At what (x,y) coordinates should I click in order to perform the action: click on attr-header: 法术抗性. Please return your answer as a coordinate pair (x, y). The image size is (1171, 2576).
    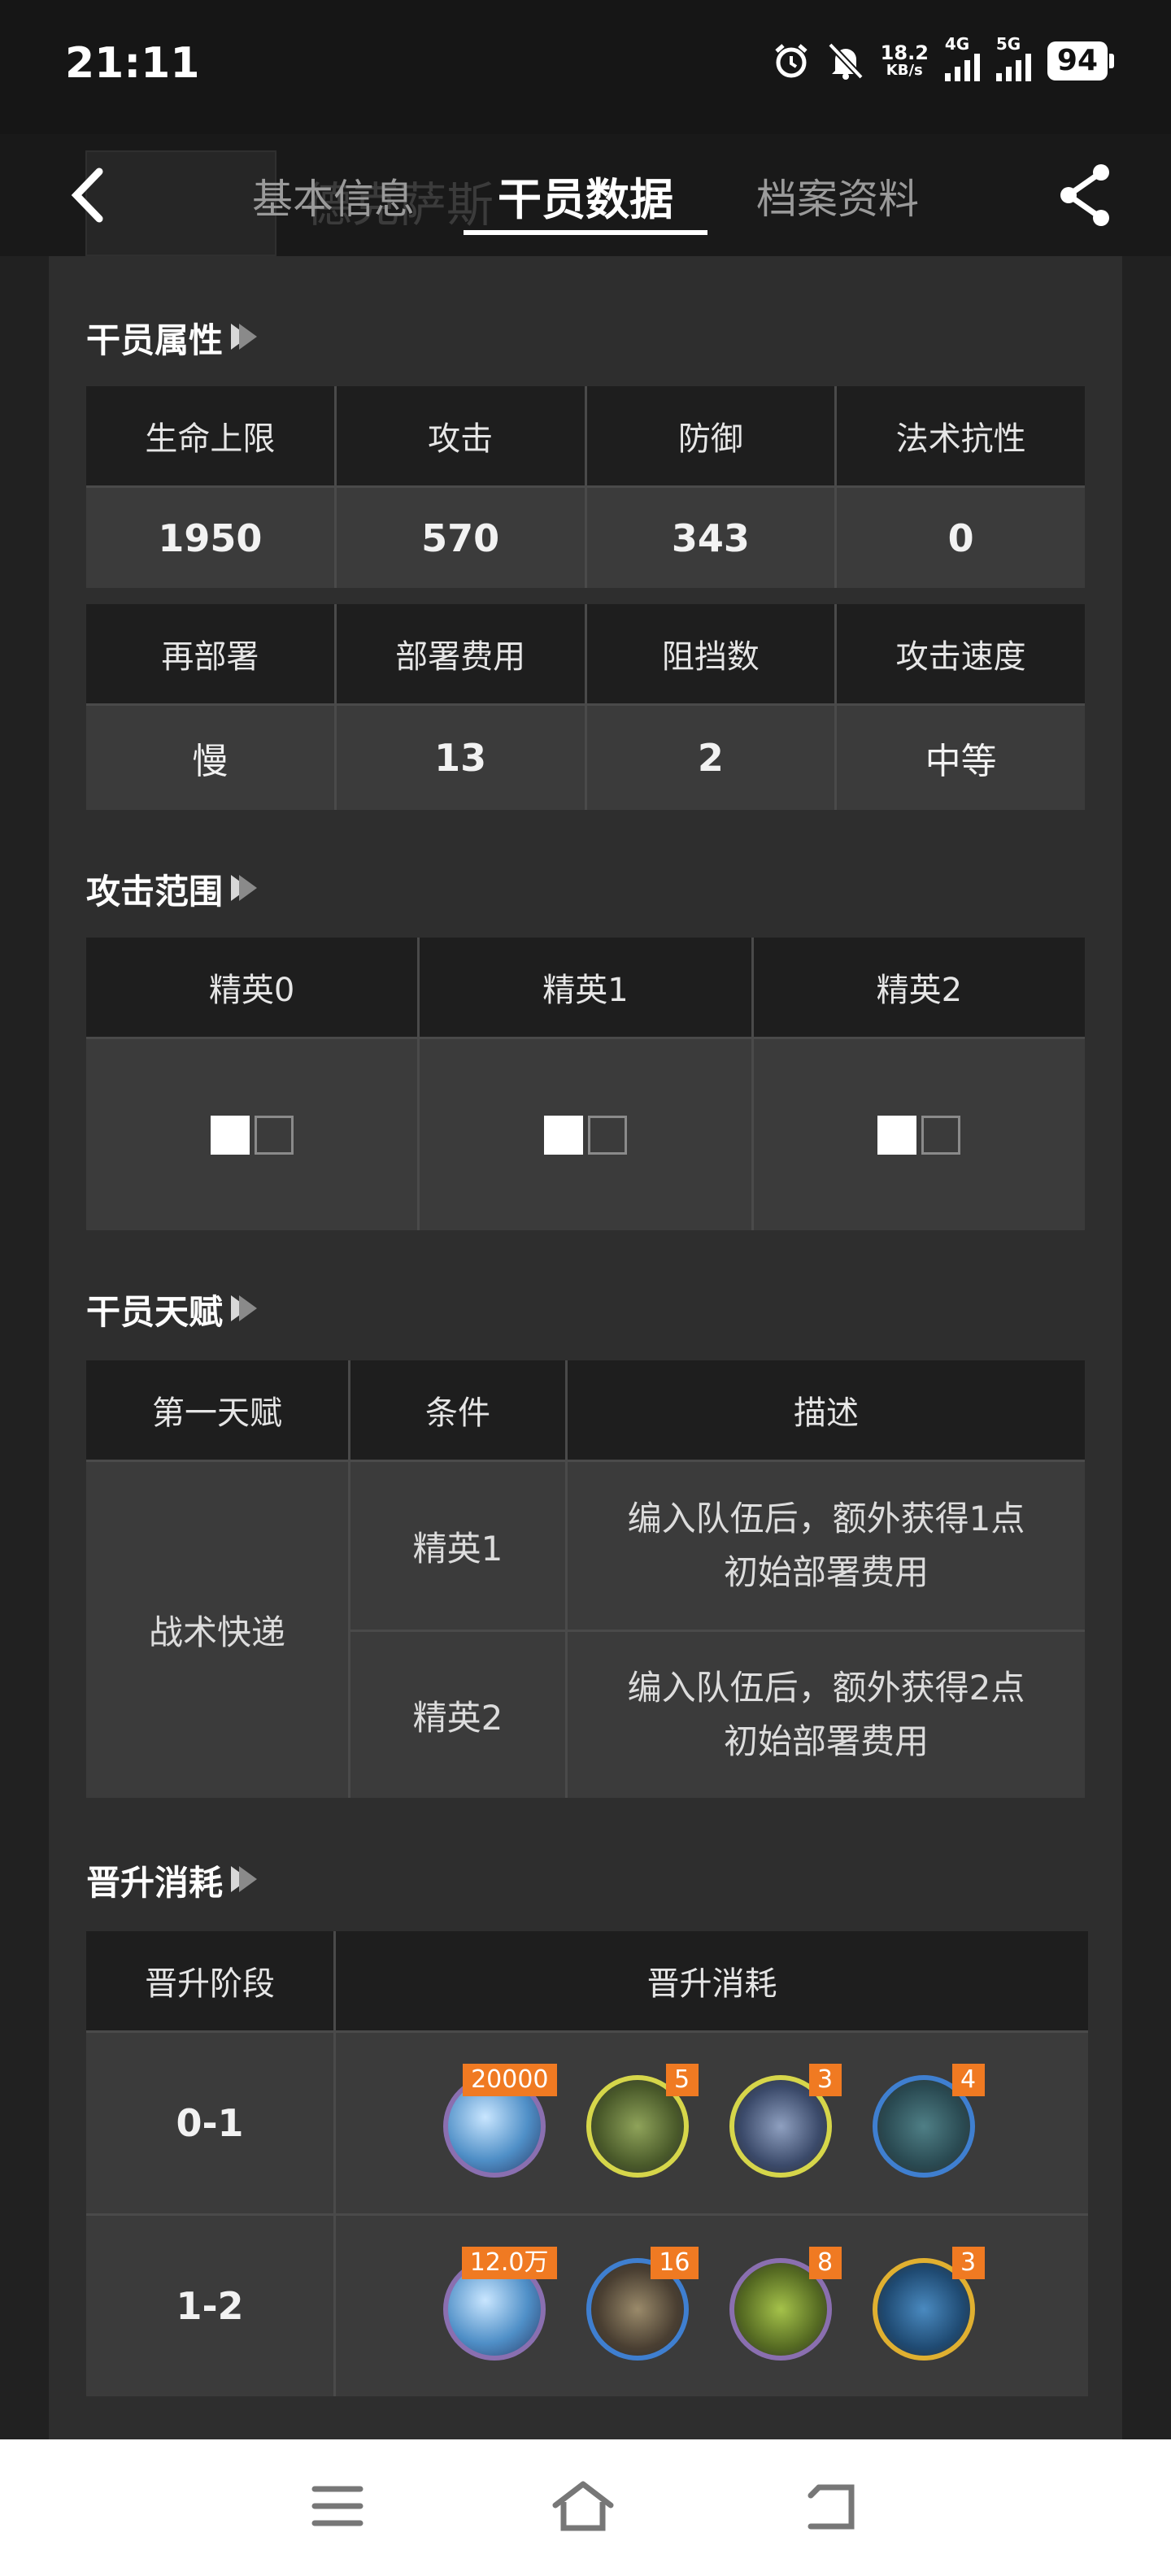
    Looking at the image, I should click on (961, 435).